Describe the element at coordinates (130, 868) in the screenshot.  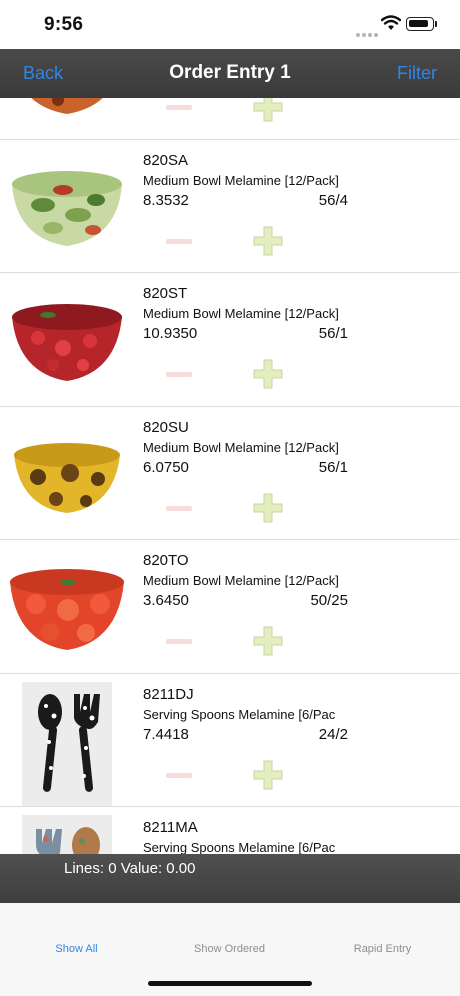
I see `order-summary-text: Lines: 0 Value: 0.00` at that location.